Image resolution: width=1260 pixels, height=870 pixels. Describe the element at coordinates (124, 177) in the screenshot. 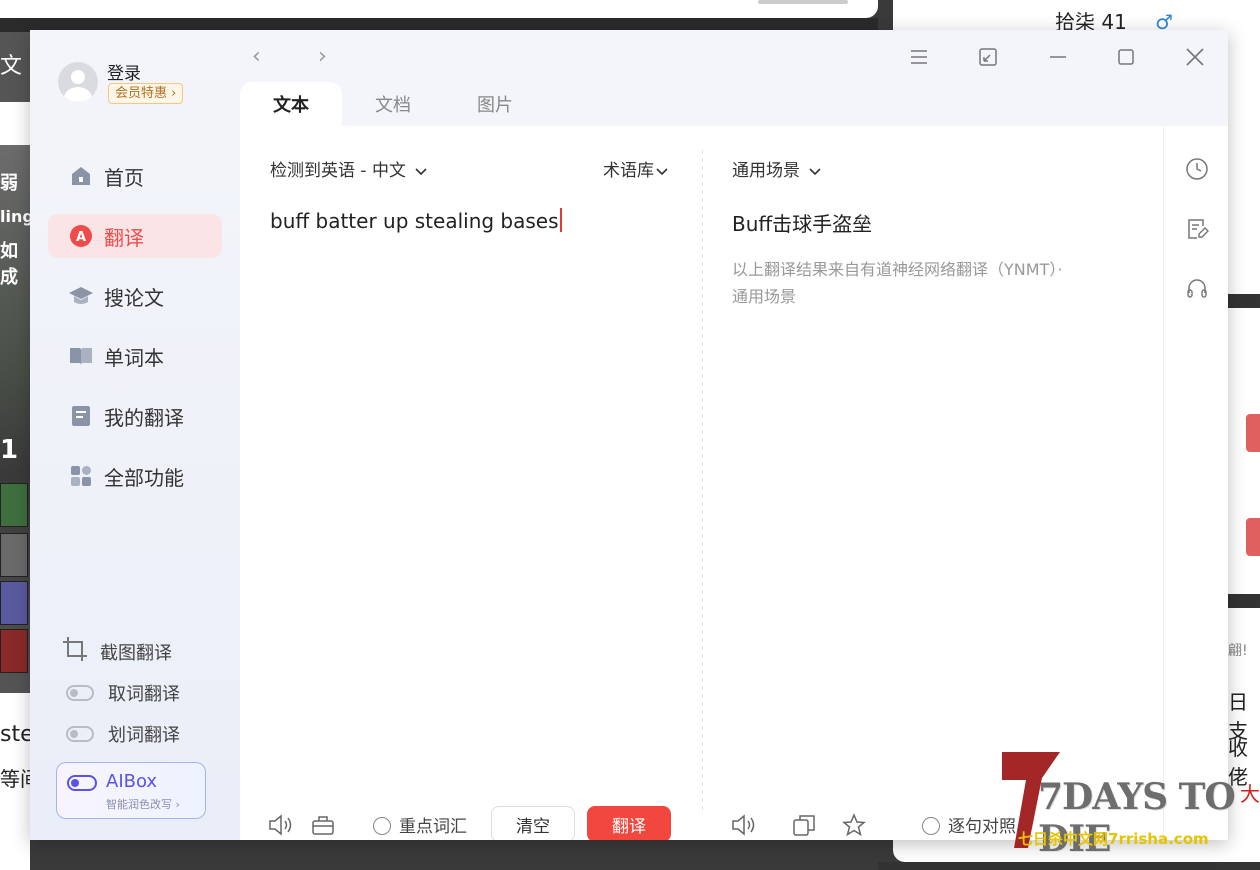

I see `sidebar-item-label: 首页` at that location.